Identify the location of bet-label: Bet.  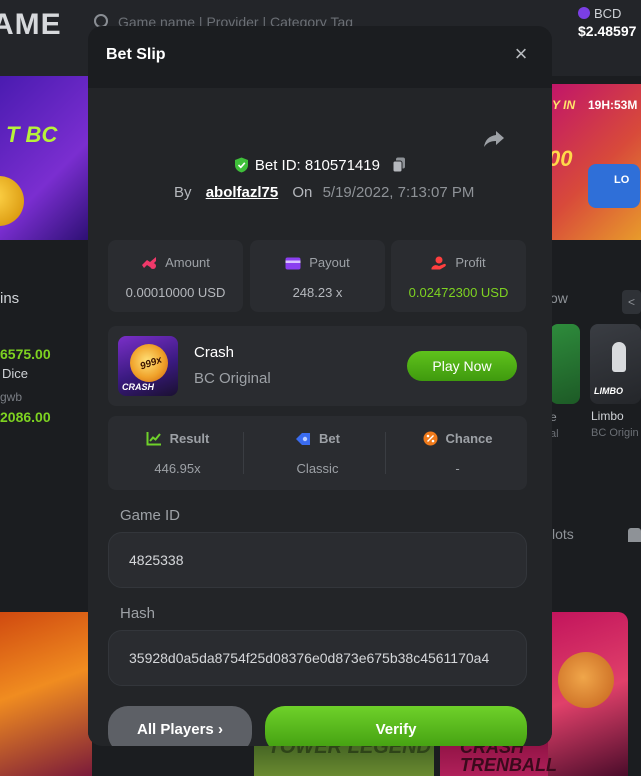
(329, 438).